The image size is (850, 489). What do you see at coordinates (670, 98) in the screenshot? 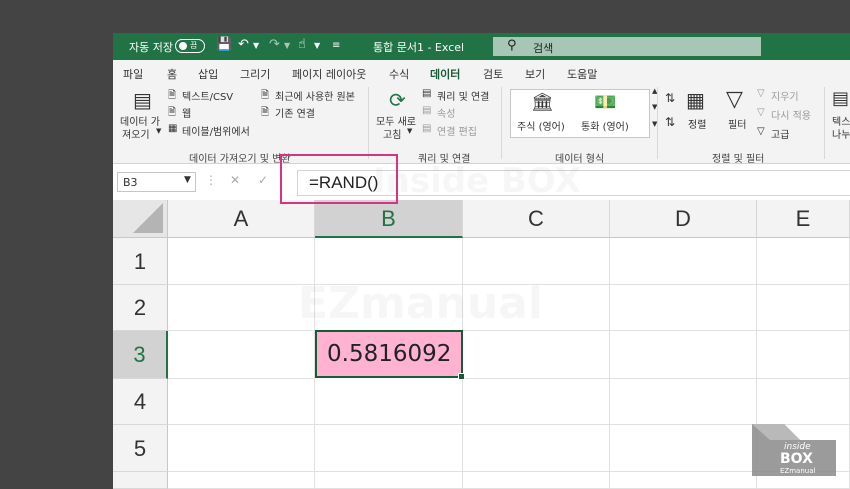
I see `sort-asc-icon: ⇅` at bounding box center [670, 98].